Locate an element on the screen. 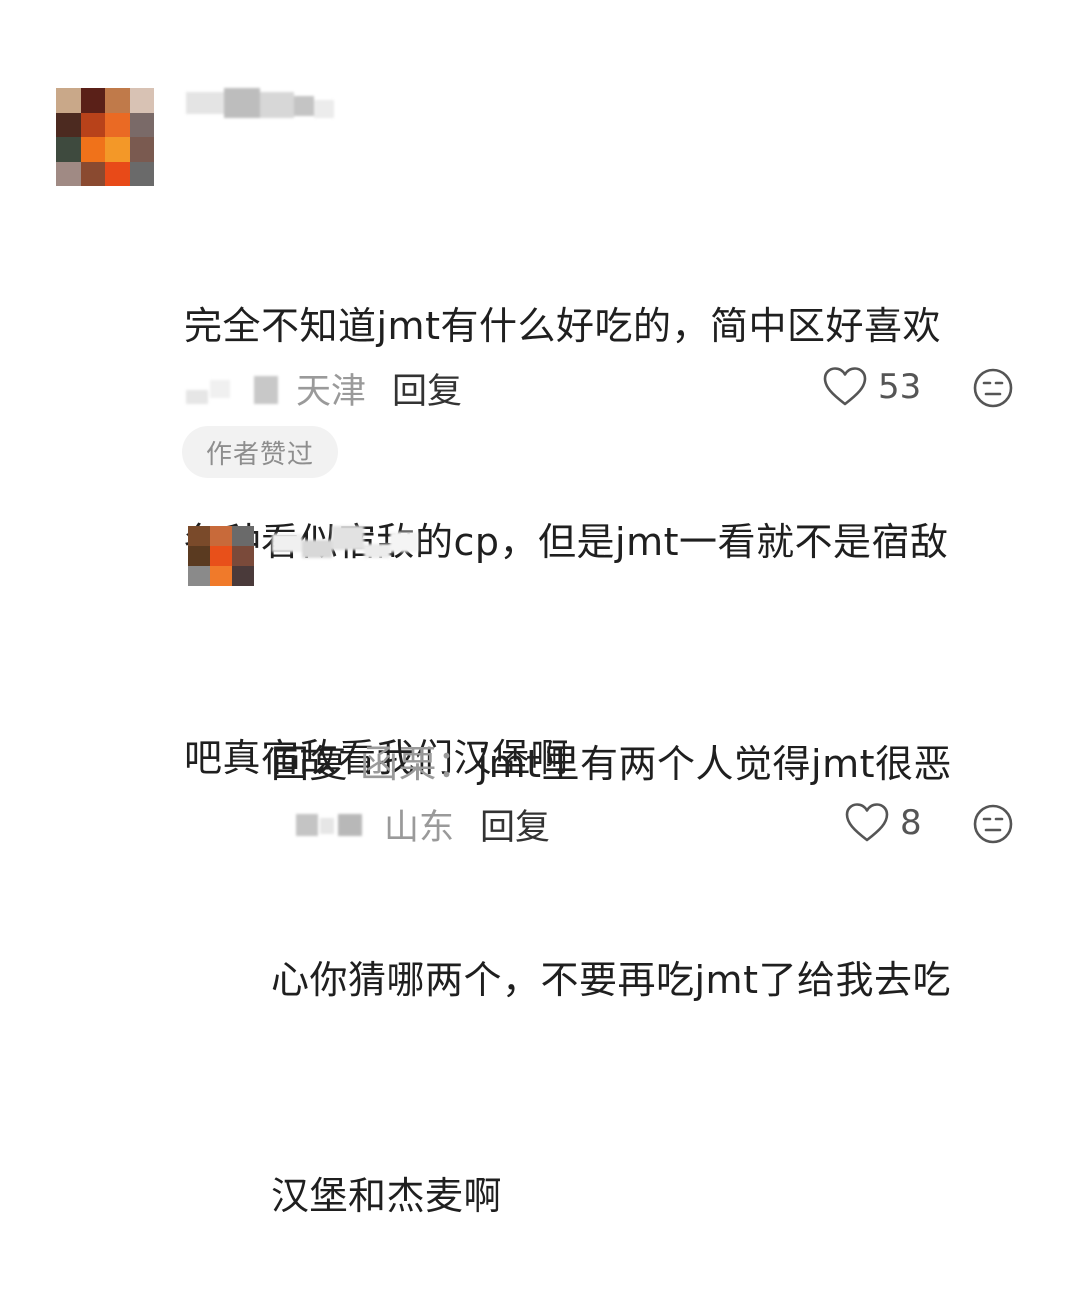 This screenshot has height=1304, width=1078. like-button: 53 is located at coordinates (871, 387).